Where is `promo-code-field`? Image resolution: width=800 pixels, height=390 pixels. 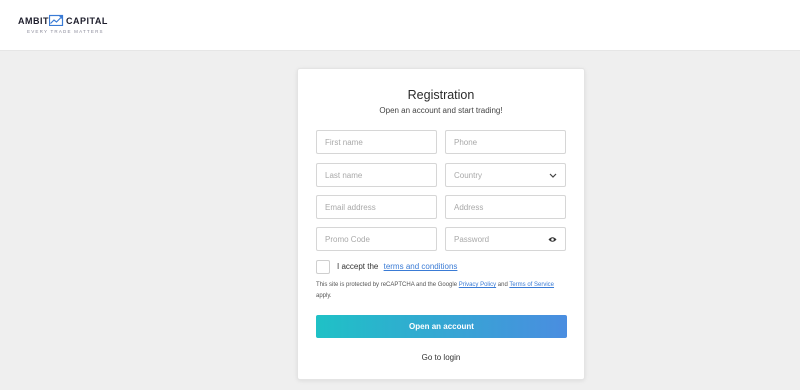 promo-code-field is located at coordinates (376, 239).